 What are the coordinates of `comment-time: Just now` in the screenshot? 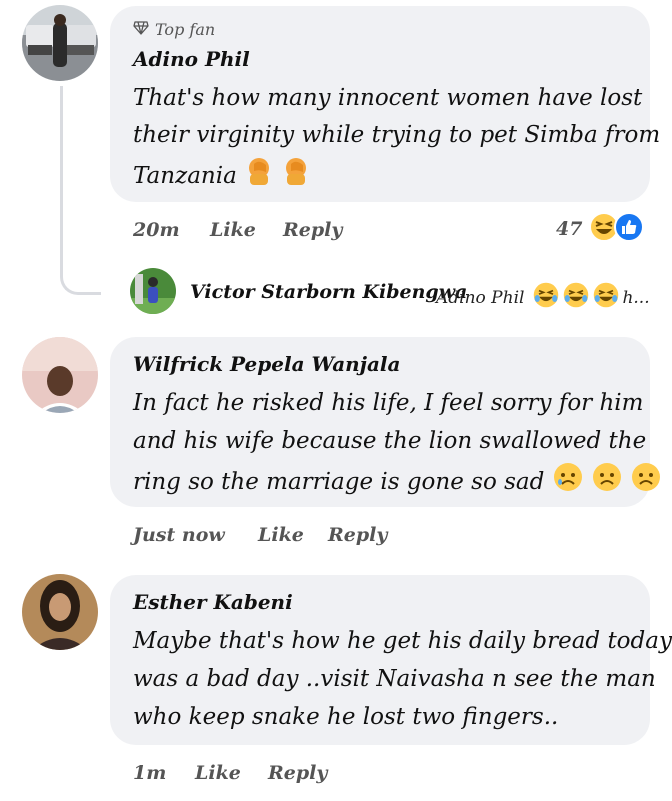 It's located at (179, 535).